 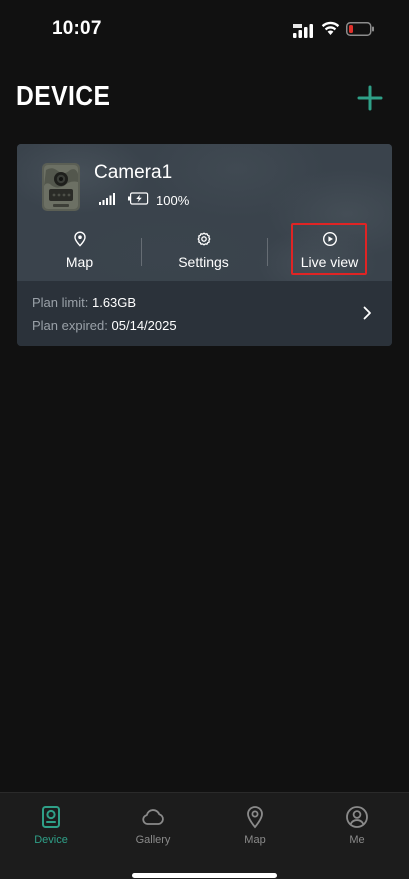 What do you see at coordinates (329, 249) in the screenshot?
I see `live-view-highlight` at bounding box center [329, 249].